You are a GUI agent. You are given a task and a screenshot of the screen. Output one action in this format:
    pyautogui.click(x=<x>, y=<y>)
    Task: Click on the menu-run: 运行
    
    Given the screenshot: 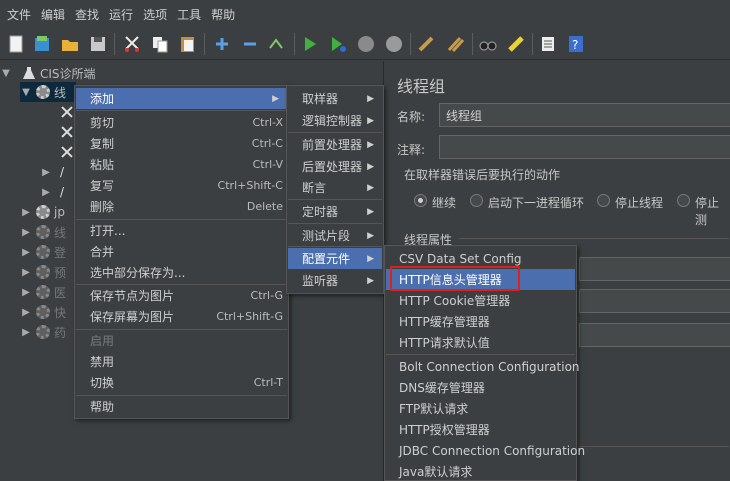 What is the action you would take?
    pyautogui.click(x=121, y=14)
    